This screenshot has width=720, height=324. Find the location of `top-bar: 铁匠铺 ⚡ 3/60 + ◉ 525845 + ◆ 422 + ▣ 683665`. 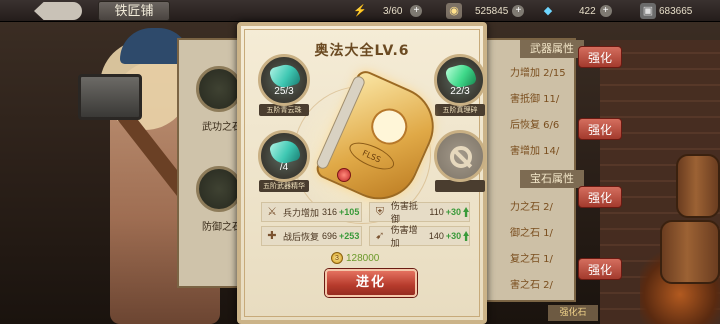

top-bar: 铁匠铺 ⚡ 3/60 + ◉ 525845 + ◆ 422 + ▣ 683665 is located at coordinates (360, 11).